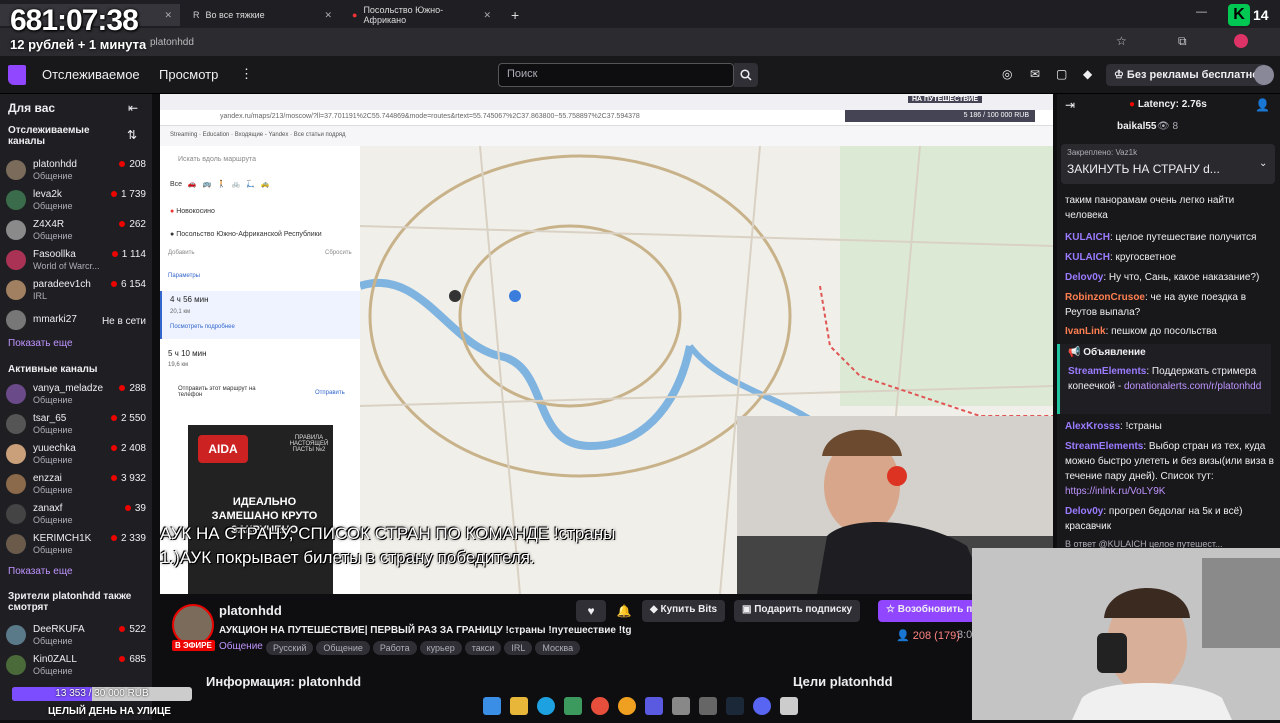  Describe the element at coordinates (746, 75) in the screenshot. I see `search-icon` at that location.